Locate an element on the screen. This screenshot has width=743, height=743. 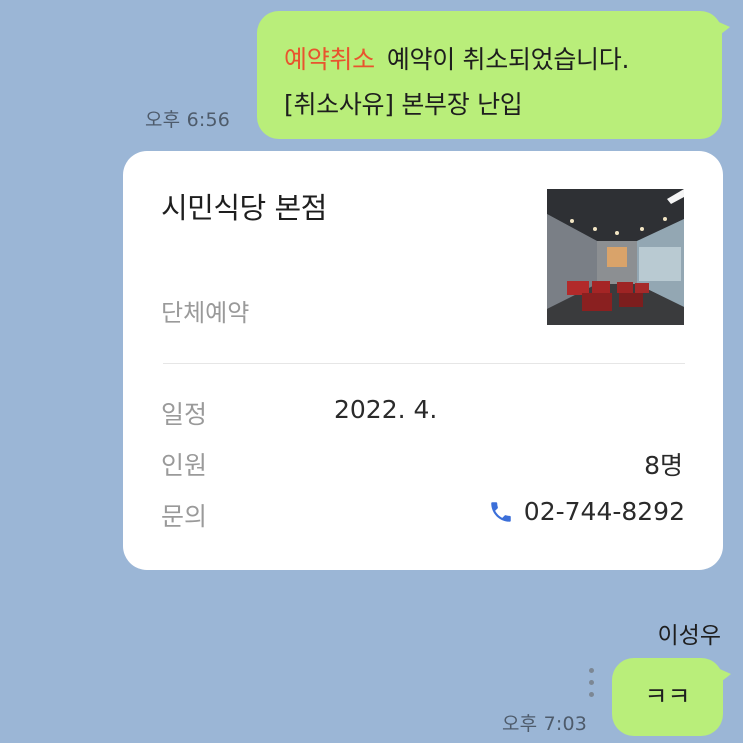
card-divider is located at coordinates (424, 363).